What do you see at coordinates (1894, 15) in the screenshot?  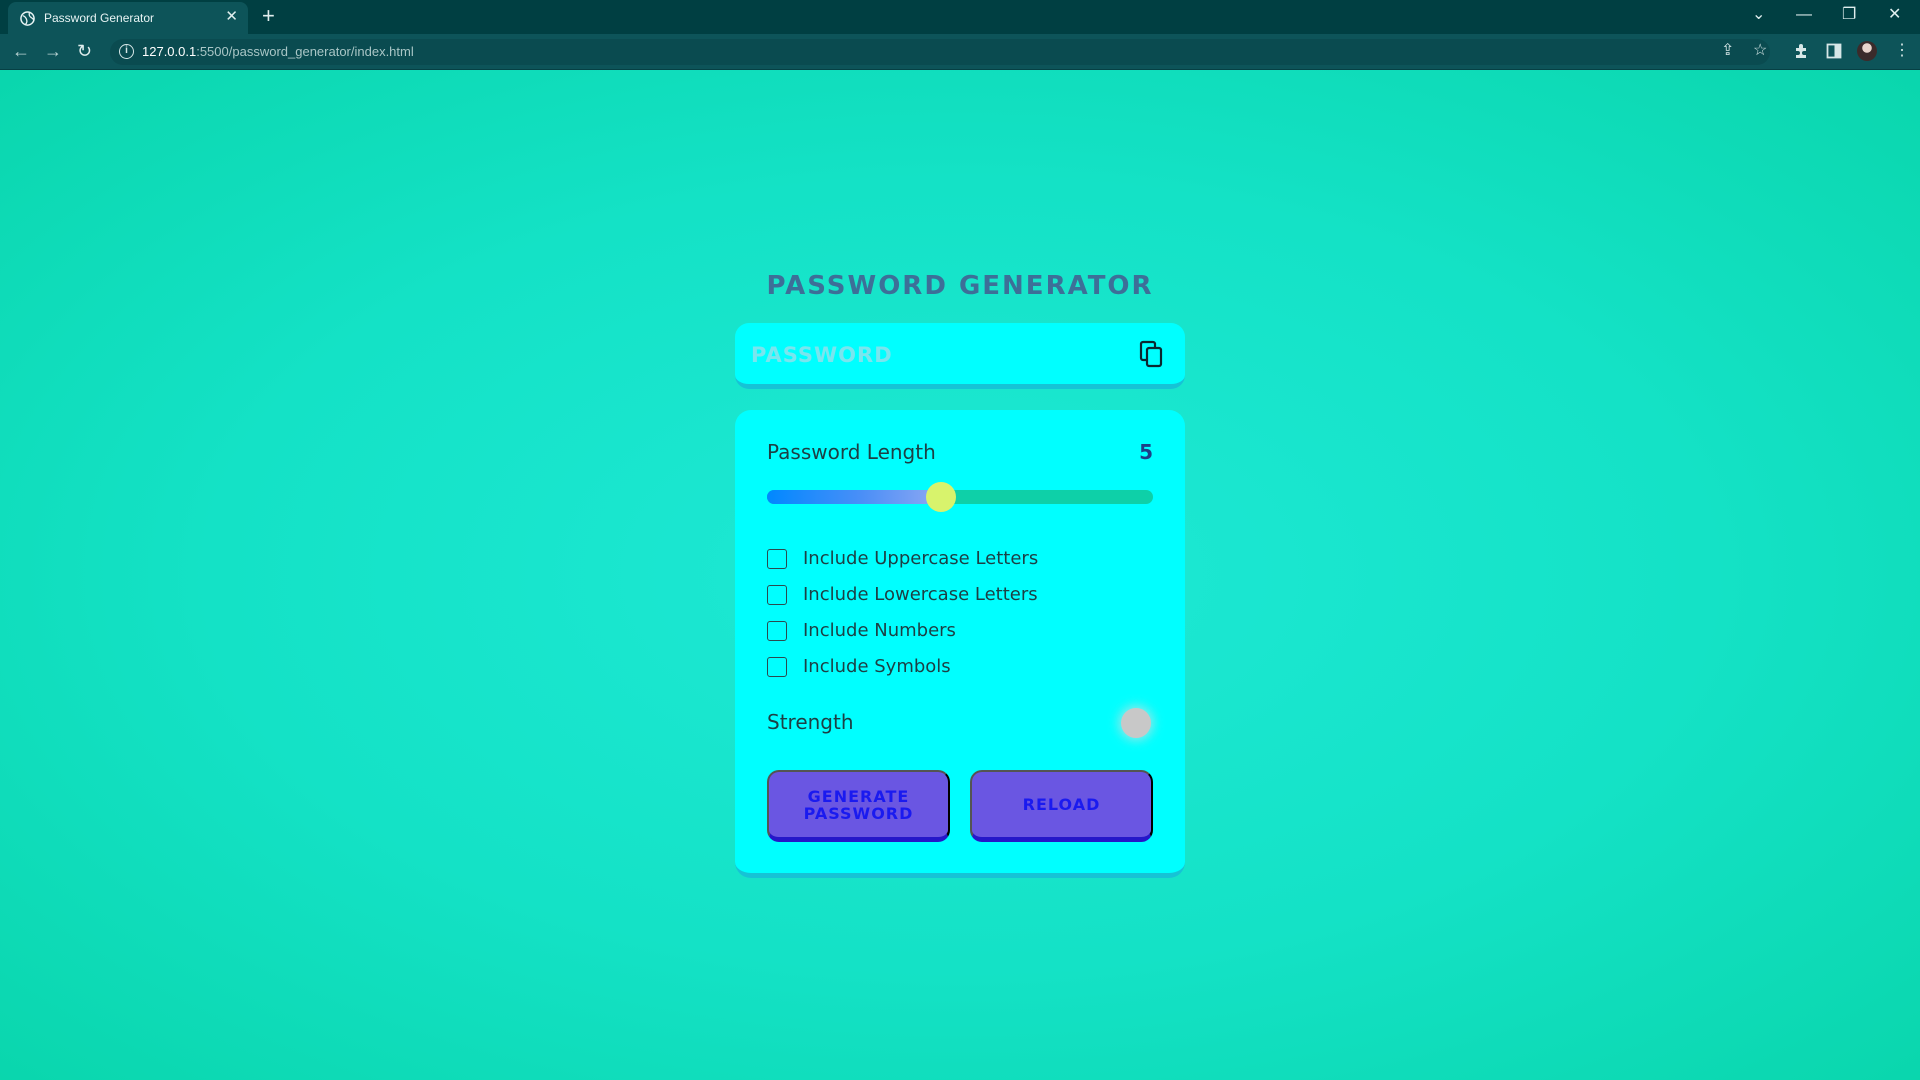 I see `close-window-button: ✕` at bounding box center [1894, 15].